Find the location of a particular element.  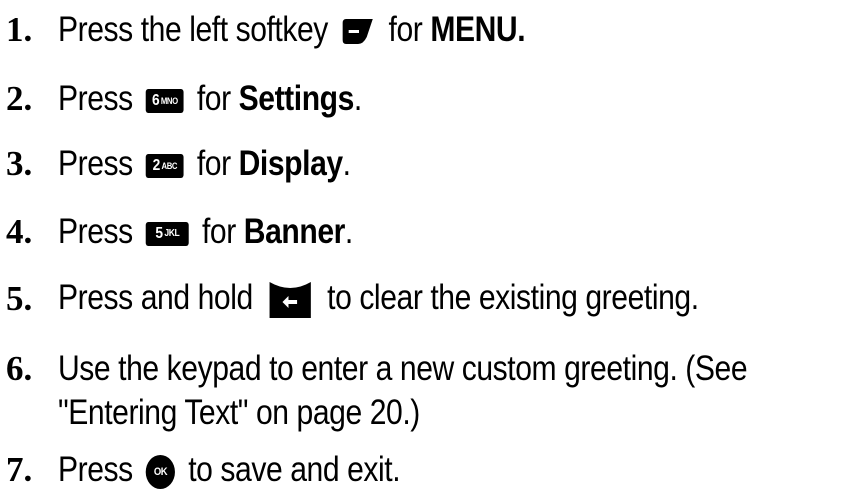

step-number: 2. is located at coordinates (19, 98).